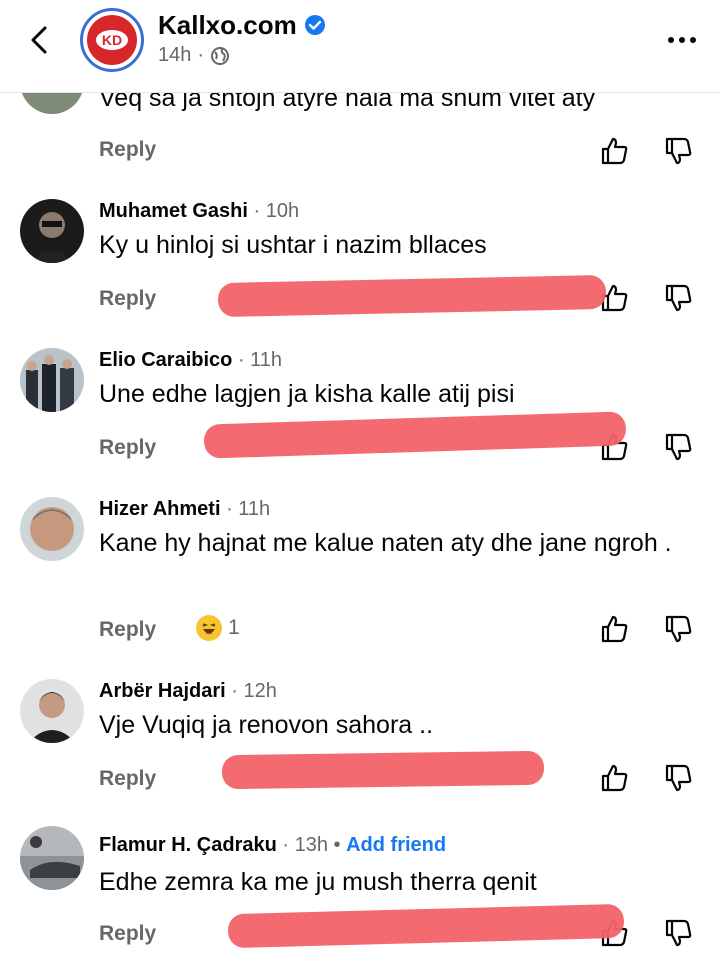 This screenshot has height=967, width=720. What do you see at coordinates (307, 394) in the screenshot?
I see `comment-text: Une edhe lagjen ja kisha kalle atij pisi` at bounding box center [307, 394].